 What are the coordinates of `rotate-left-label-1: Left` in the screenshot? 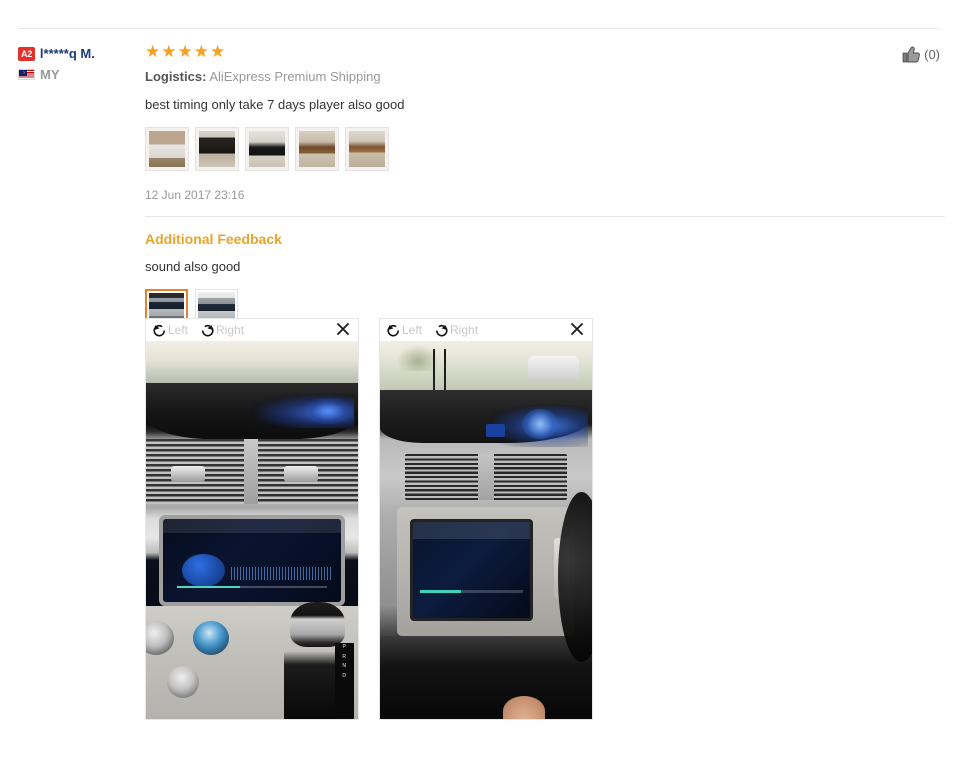 It's located at (178, 330).